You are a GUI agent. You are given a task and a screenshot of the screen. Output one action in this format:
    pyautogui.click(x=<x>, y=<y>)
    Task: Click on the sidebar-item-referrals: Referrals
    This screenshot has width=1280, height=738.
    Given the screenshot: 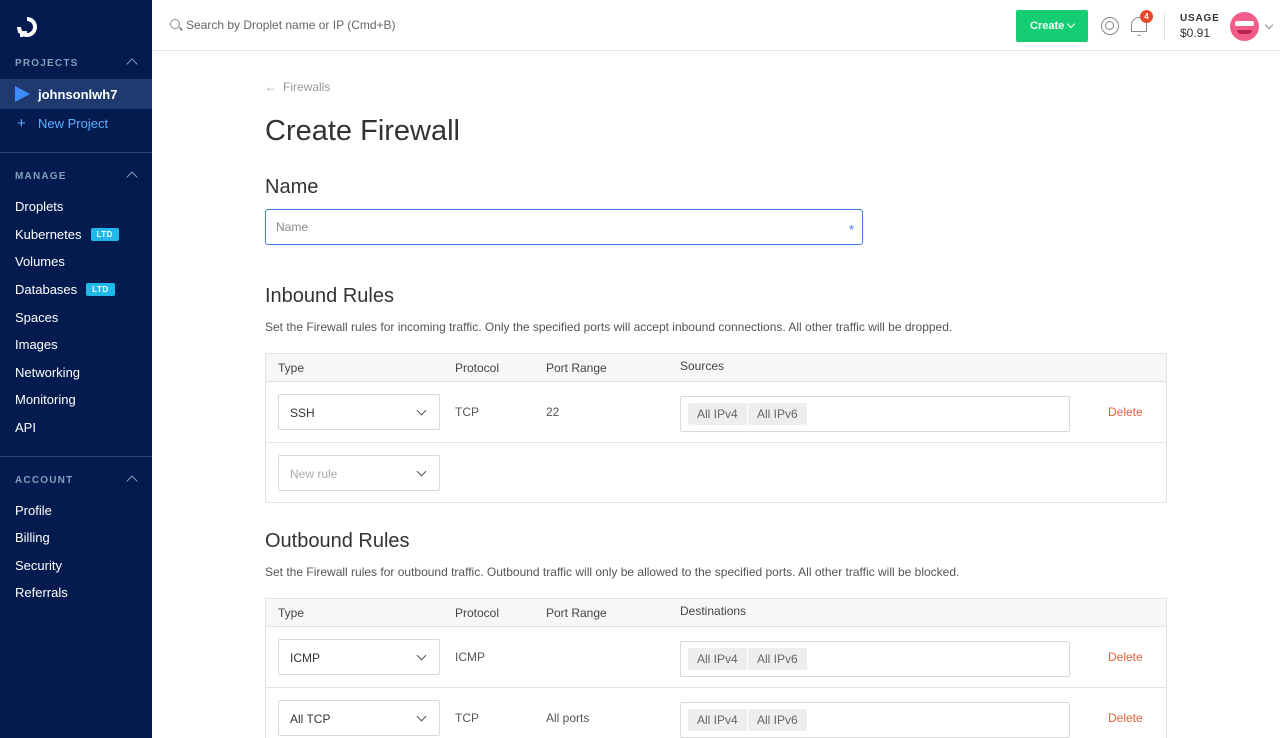 What is the action you would take?
    pyautogui.click(x=41, y=592)
    